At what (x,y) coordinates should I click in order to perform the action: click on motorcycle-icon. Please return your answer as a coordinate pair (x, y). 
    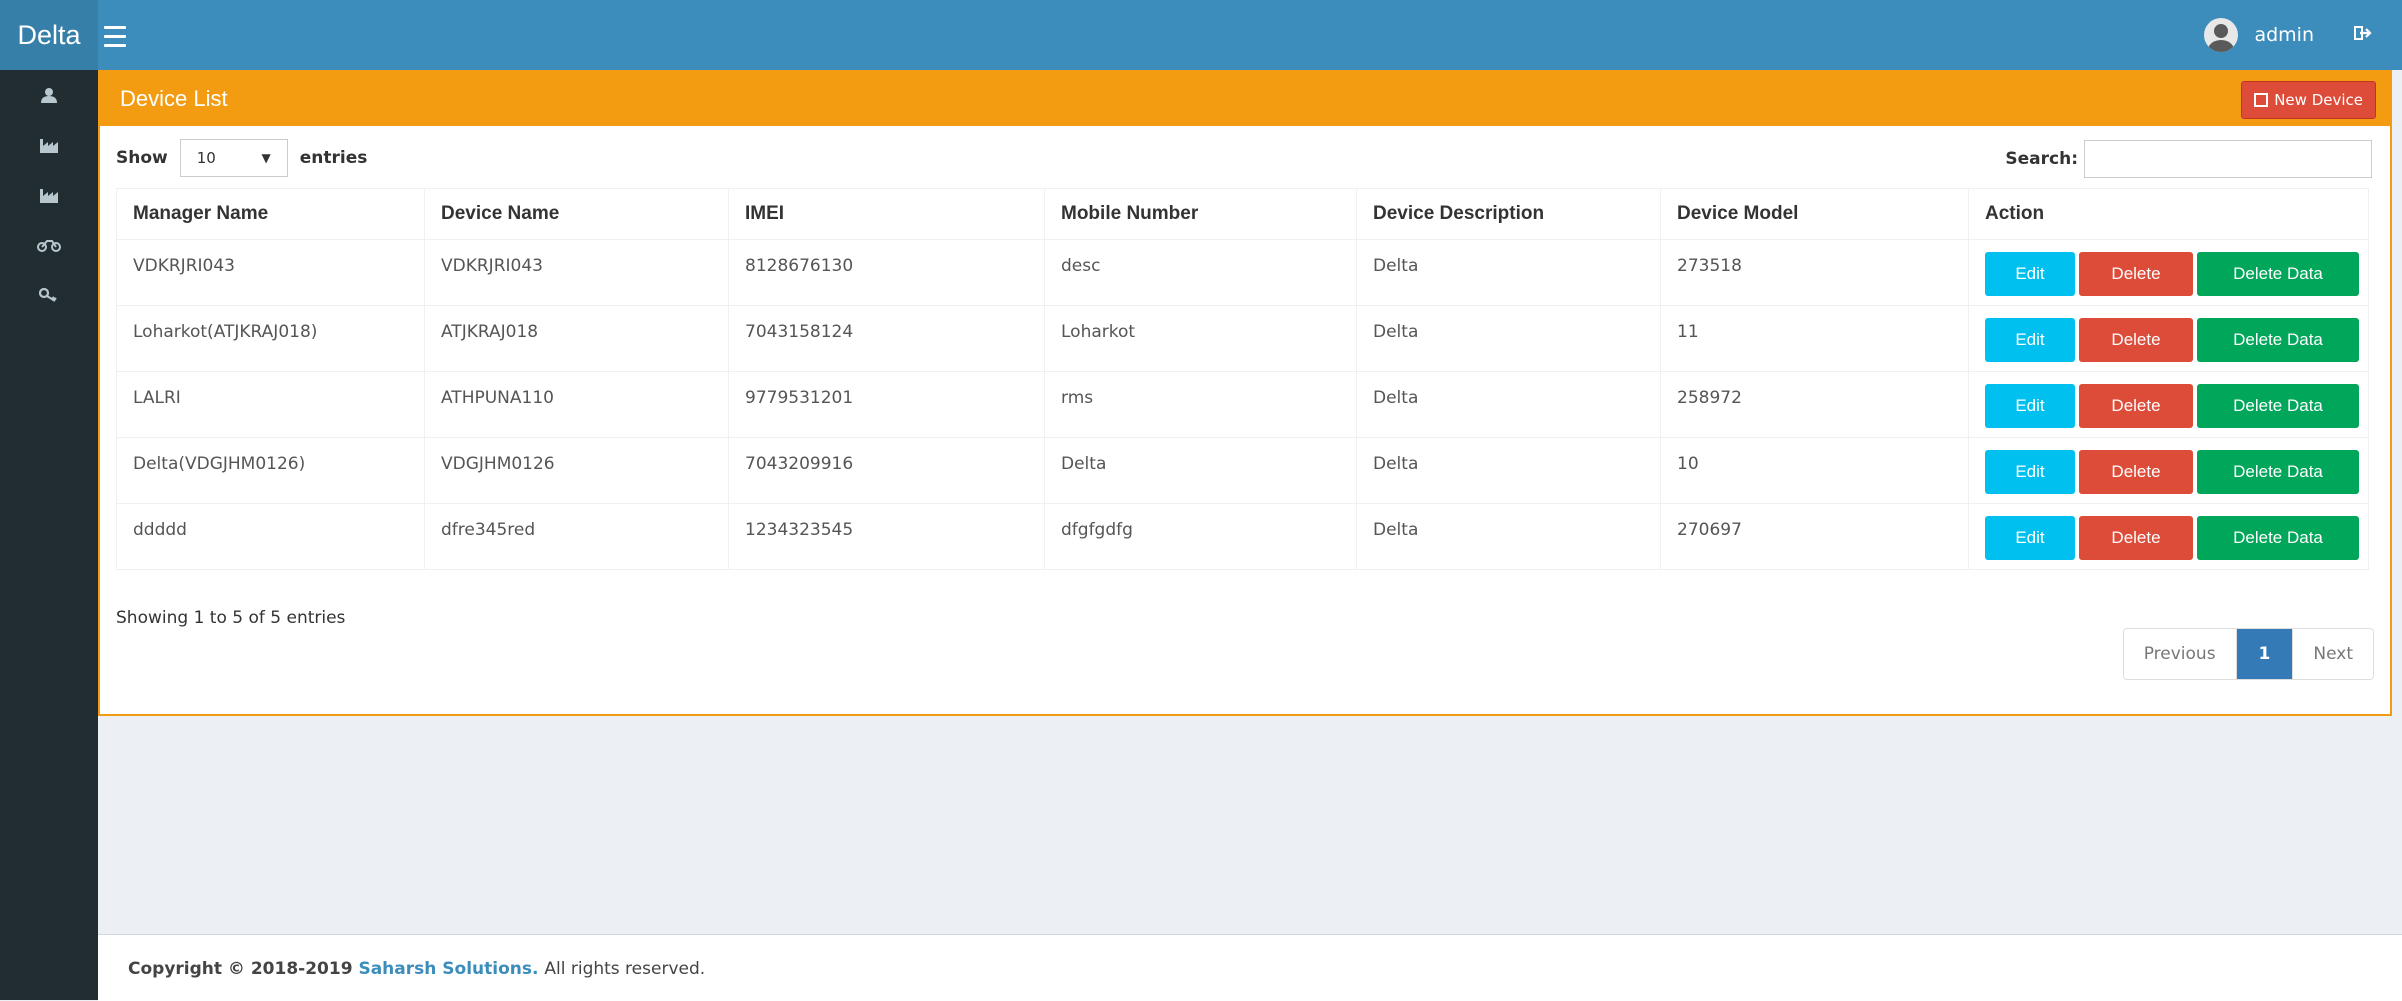
    Looking at the image, I should click on (49, 246).